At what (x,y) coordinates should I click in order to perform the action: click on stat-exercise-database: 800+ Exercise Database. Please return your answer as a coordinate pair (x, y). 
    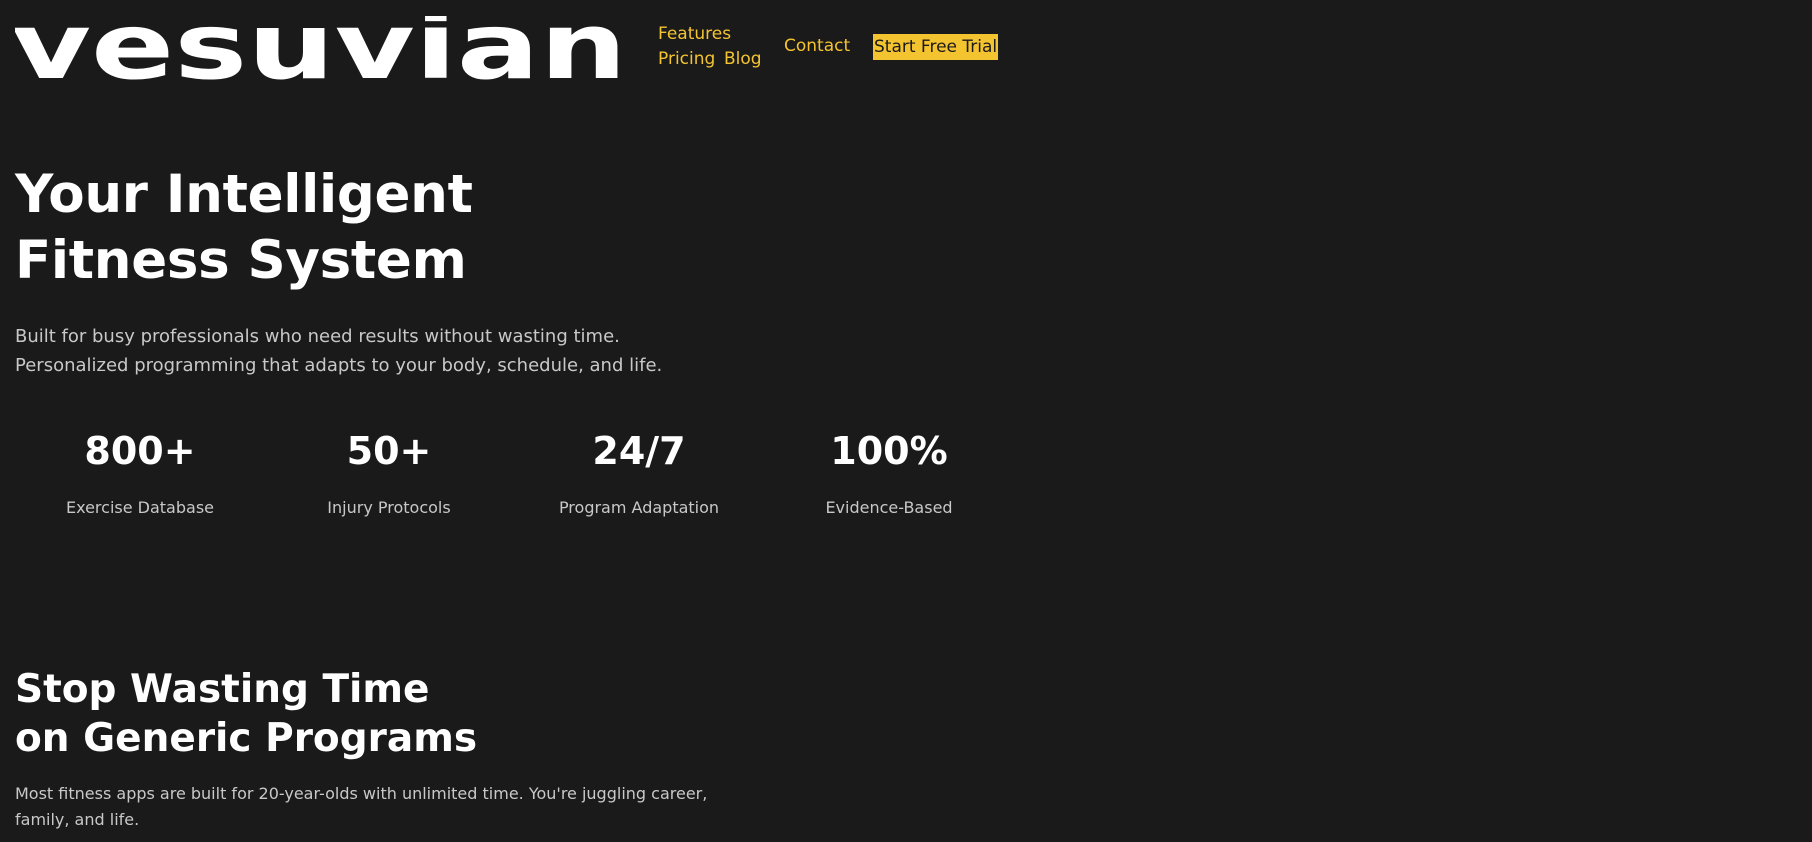
    Looking at the image, I should click on (140, 472).